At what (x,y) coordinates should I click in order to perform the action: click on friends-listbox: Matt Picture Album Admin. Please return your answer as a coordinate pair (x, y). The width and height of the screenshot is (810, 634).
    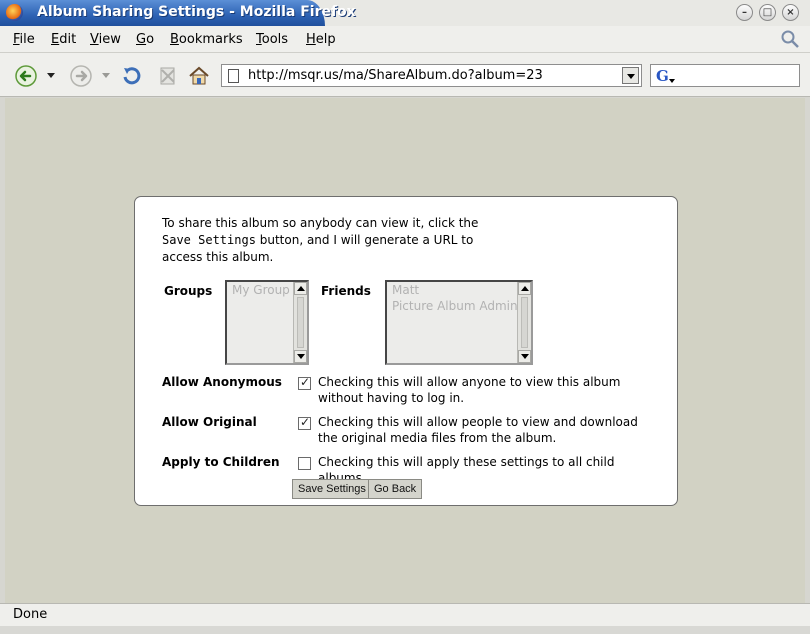
    Looking at the image, I should click on (459, 322).